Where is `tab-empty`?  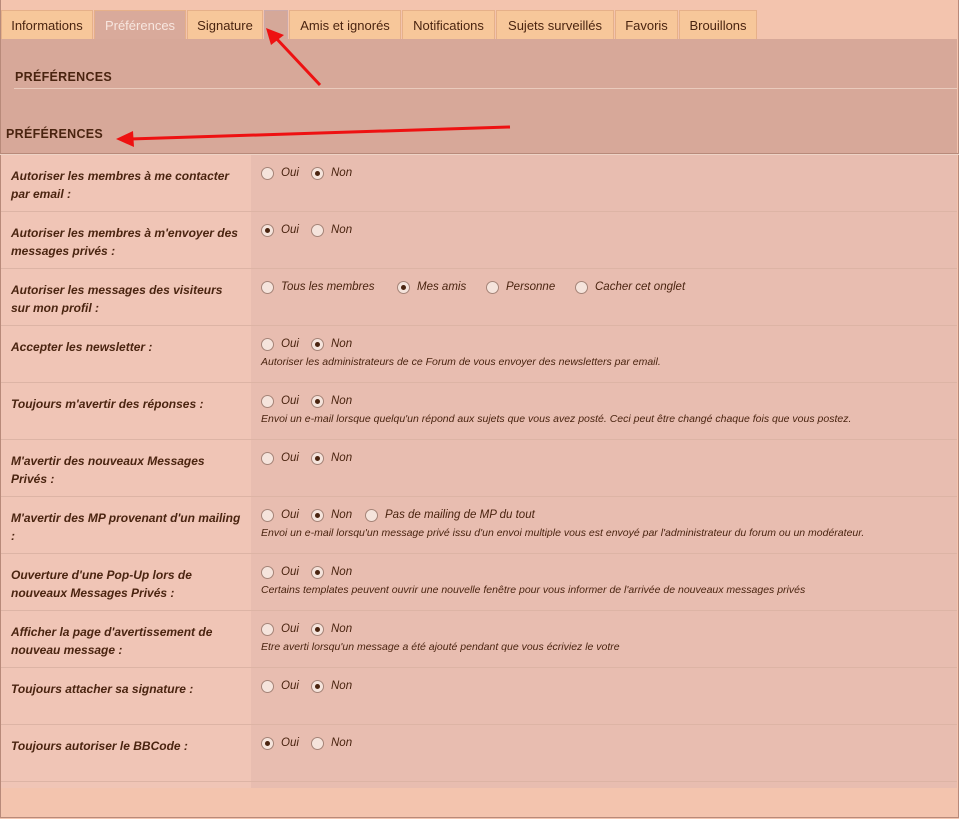 tab-empty is located at coordinates (276, 24).